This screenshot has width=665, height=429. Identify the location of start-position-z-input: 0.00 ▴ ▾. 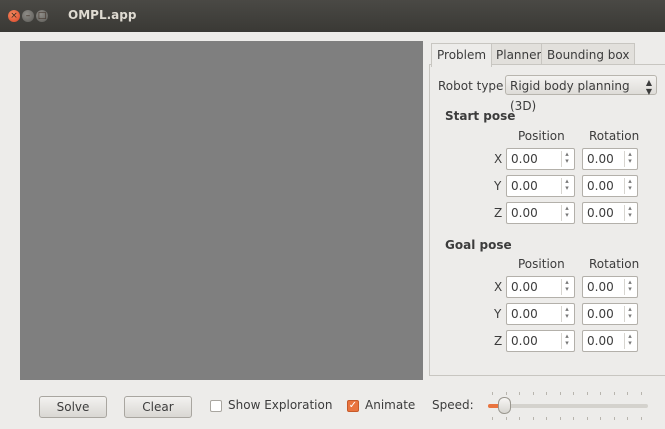
(540, 213).